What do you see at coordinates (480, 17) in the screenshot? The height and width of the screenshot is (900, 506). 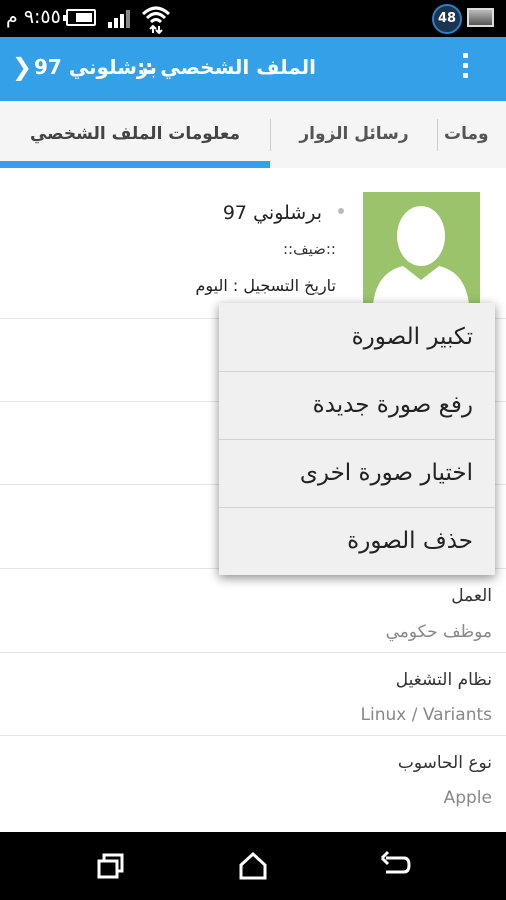 I see `gallery-notification-icon` at bounding box center [480, 17].